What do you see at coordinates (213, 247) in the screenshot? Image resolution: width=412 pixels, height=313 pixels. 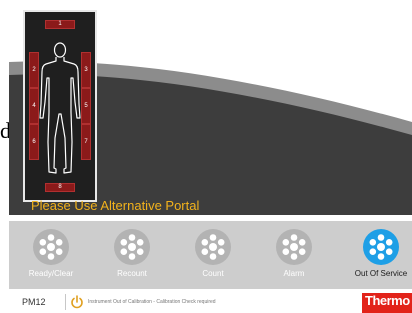 I see `count-icon` at bounding box center [213, 247].